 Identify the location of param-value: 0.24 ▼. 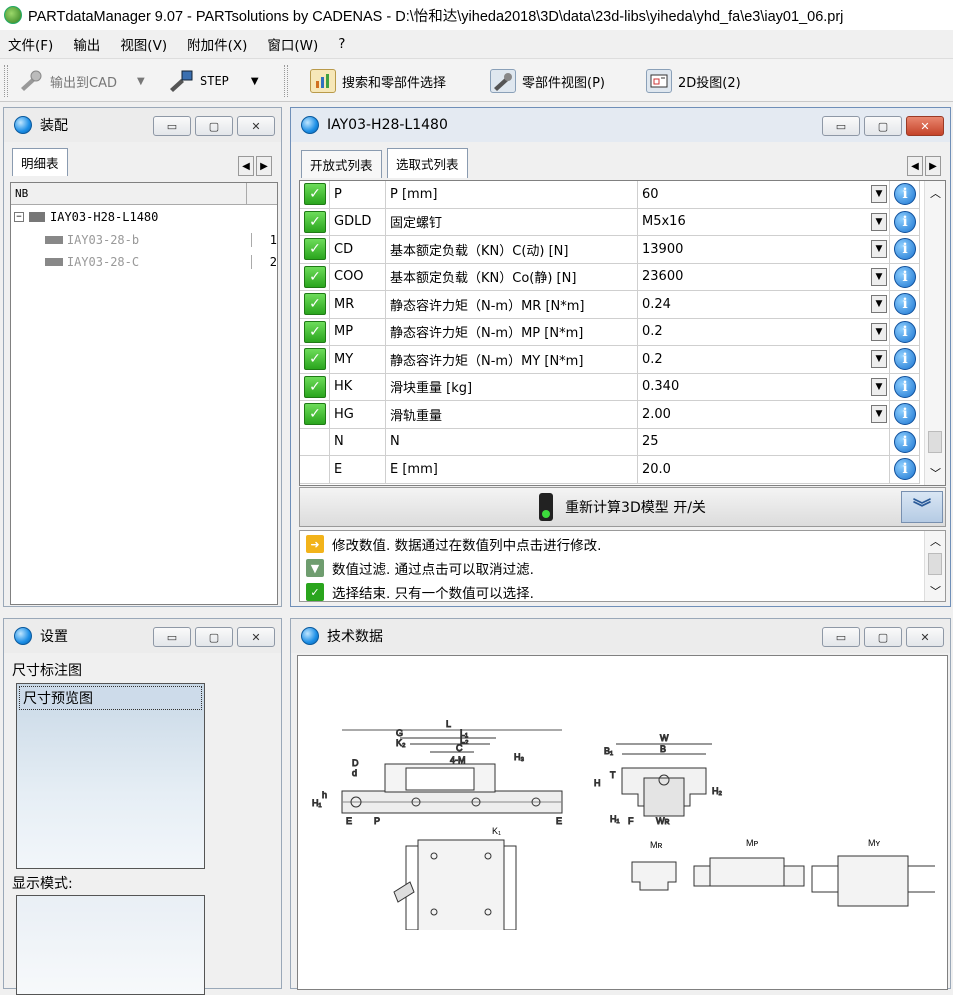
(764, 304).